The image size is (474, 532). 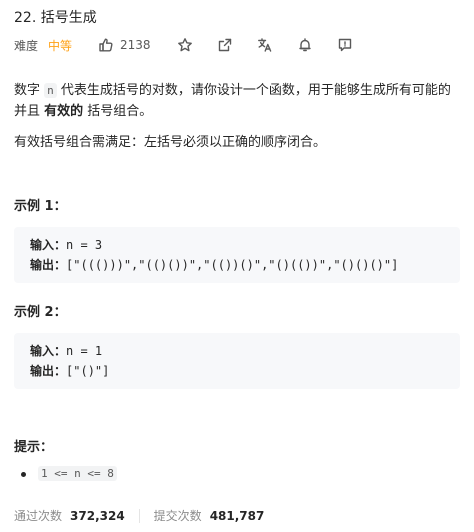 I want to click on notify-button, so click(x=305, y=45).